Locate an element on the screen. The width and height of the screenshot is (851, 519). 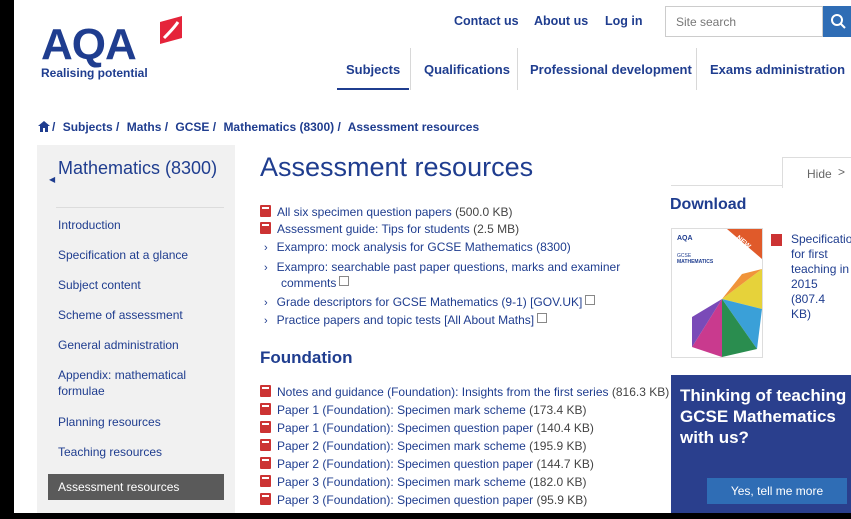
caret-left-icon: ◀ is located at coordinates (52, 179).